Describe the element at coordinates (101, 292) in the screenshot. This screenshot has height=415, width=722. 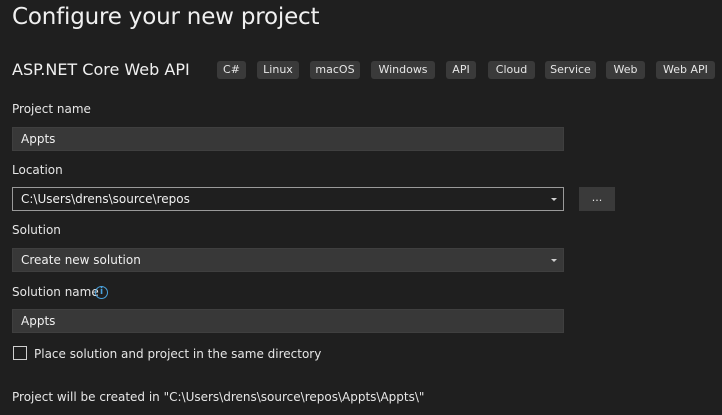
I see `info-icon: i` at that location.